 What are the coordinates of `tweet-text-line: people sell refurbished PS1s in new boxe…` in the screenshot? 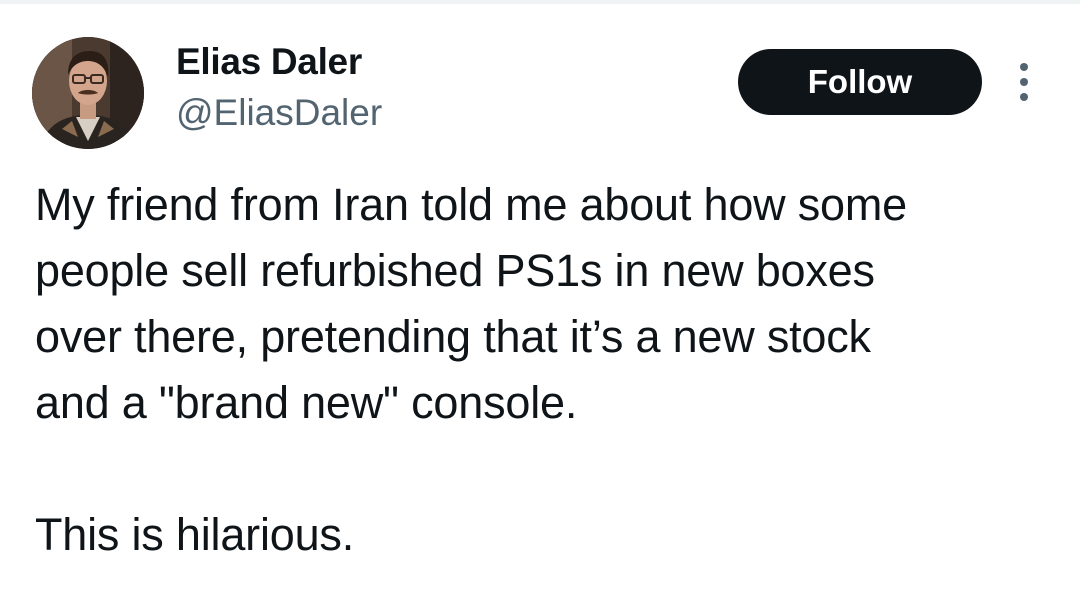 It's located at (455, 270).